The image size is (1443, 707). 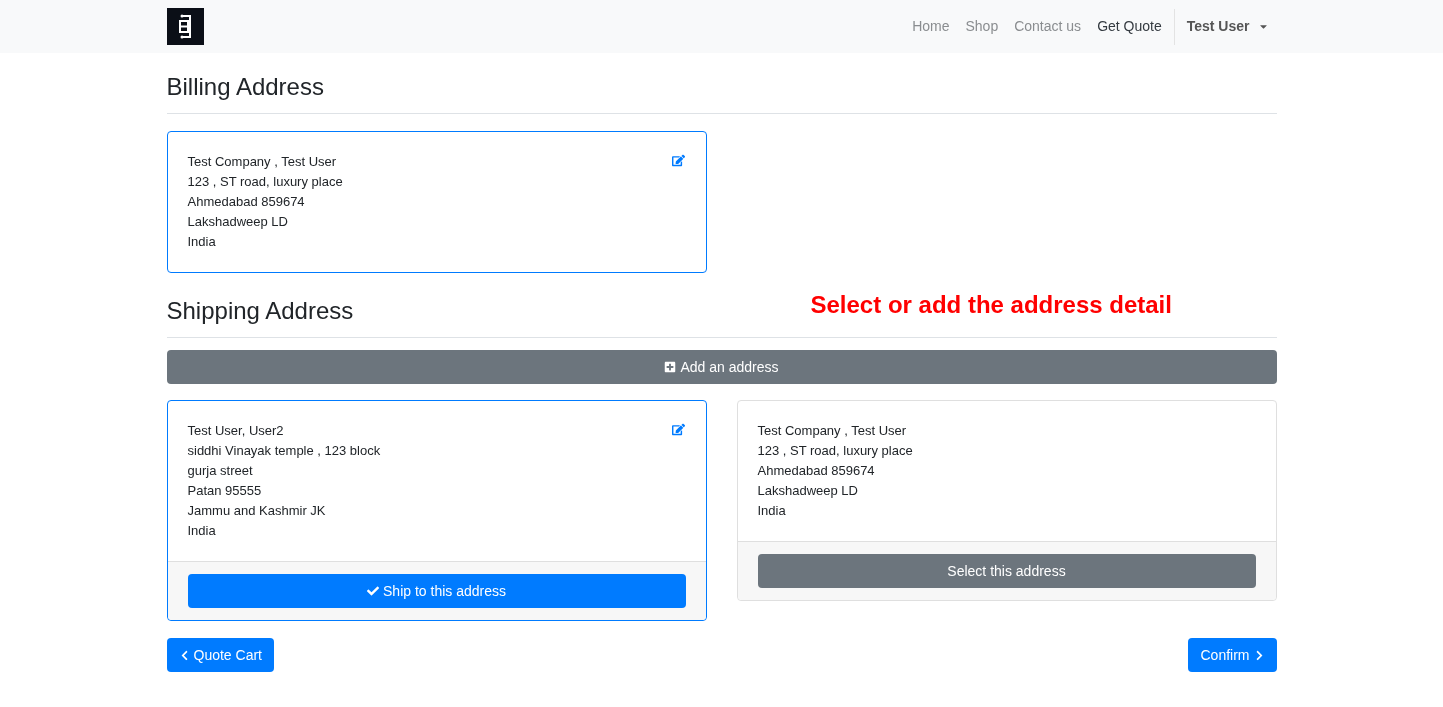 I want to click on address-line: Patan 95555, so click(x=224, y=491).